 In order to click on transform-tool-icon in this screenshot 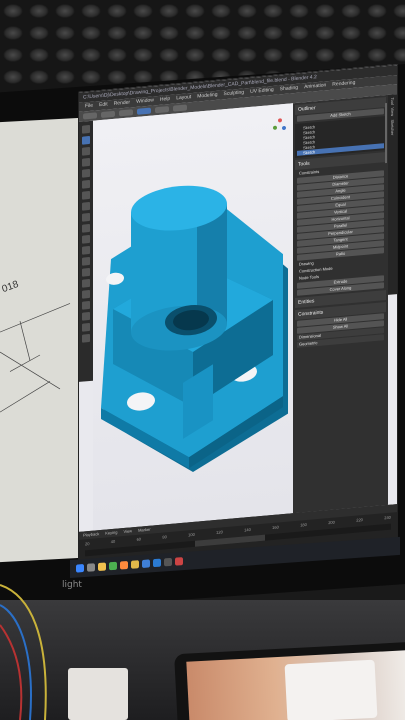, I will do `click(86, 184)`.